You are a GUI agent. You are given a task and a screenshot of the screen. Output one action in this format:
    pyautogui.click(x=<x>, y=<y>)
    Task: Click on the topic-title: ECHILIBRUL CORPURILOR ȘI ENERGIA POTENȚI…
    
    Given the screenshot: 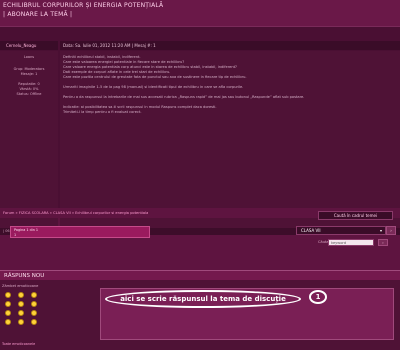 What is the action you would take?
    pyautogui.click(x=83, y=5)
    